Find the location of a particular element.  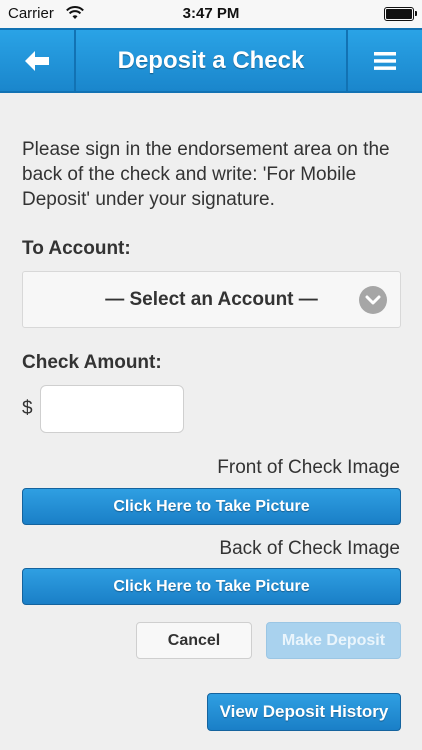

hamburger-menu-icon is located at coordinates (385, 60).